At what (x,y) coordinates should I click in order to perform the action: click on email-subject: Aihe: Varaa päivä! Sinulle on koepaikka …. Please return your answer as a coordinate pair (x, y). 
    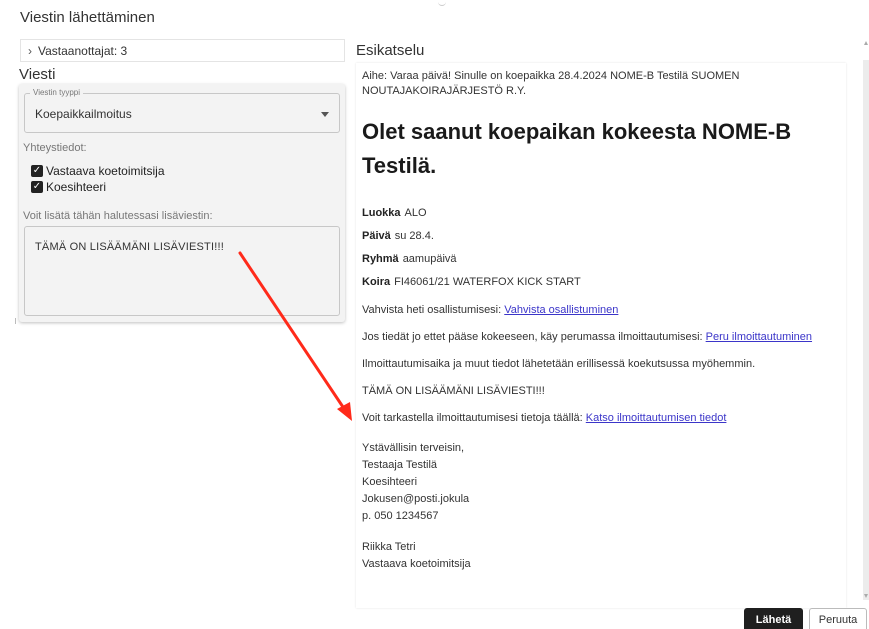
    Looking at the image, I should click on (551, 83).